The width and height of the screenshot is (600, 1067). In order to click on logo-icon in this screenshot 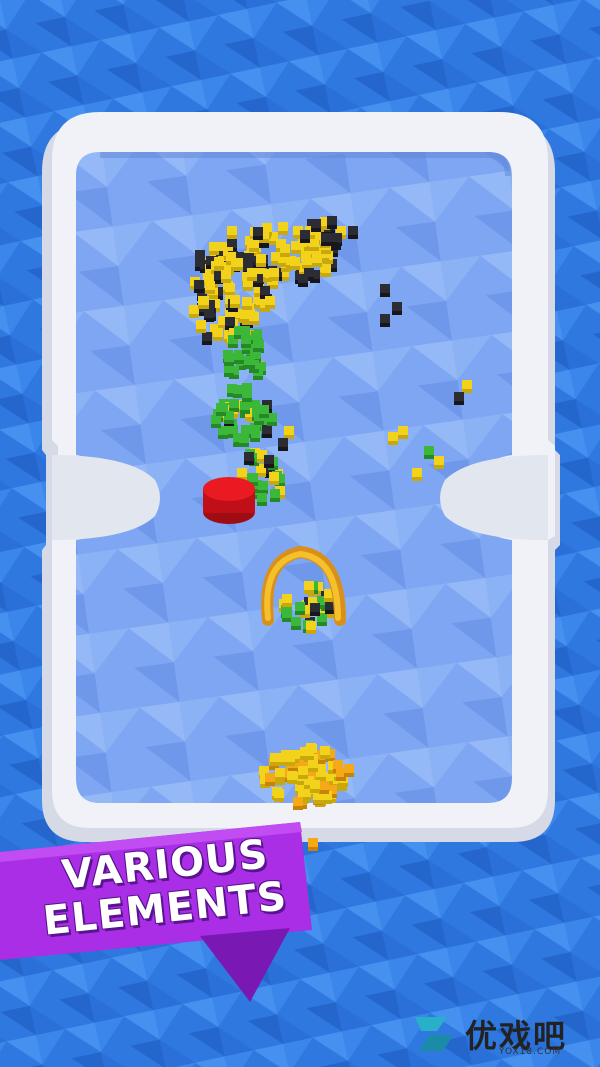, I will do `click(434, 1034)`.